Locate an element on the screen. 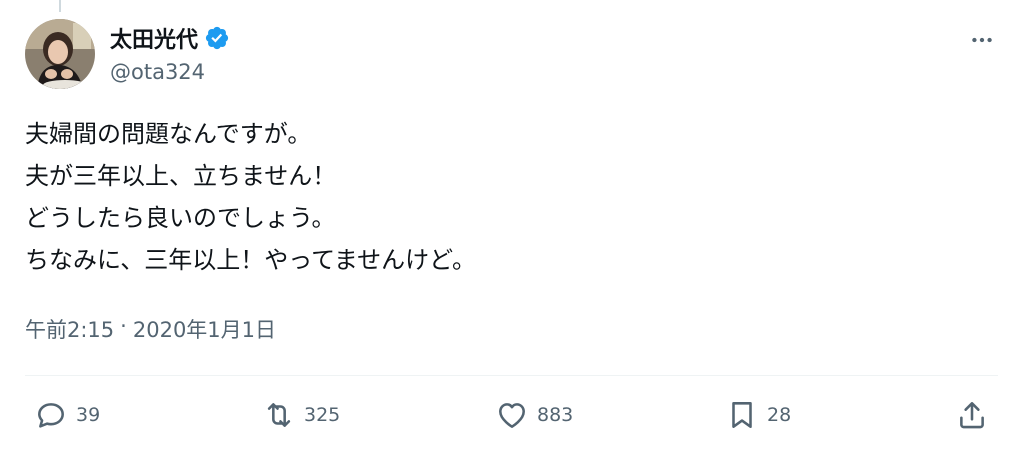 This screenshot has height=457, width=1025. tweet-time: 午前2:15 is located at coordinates (69, 329).